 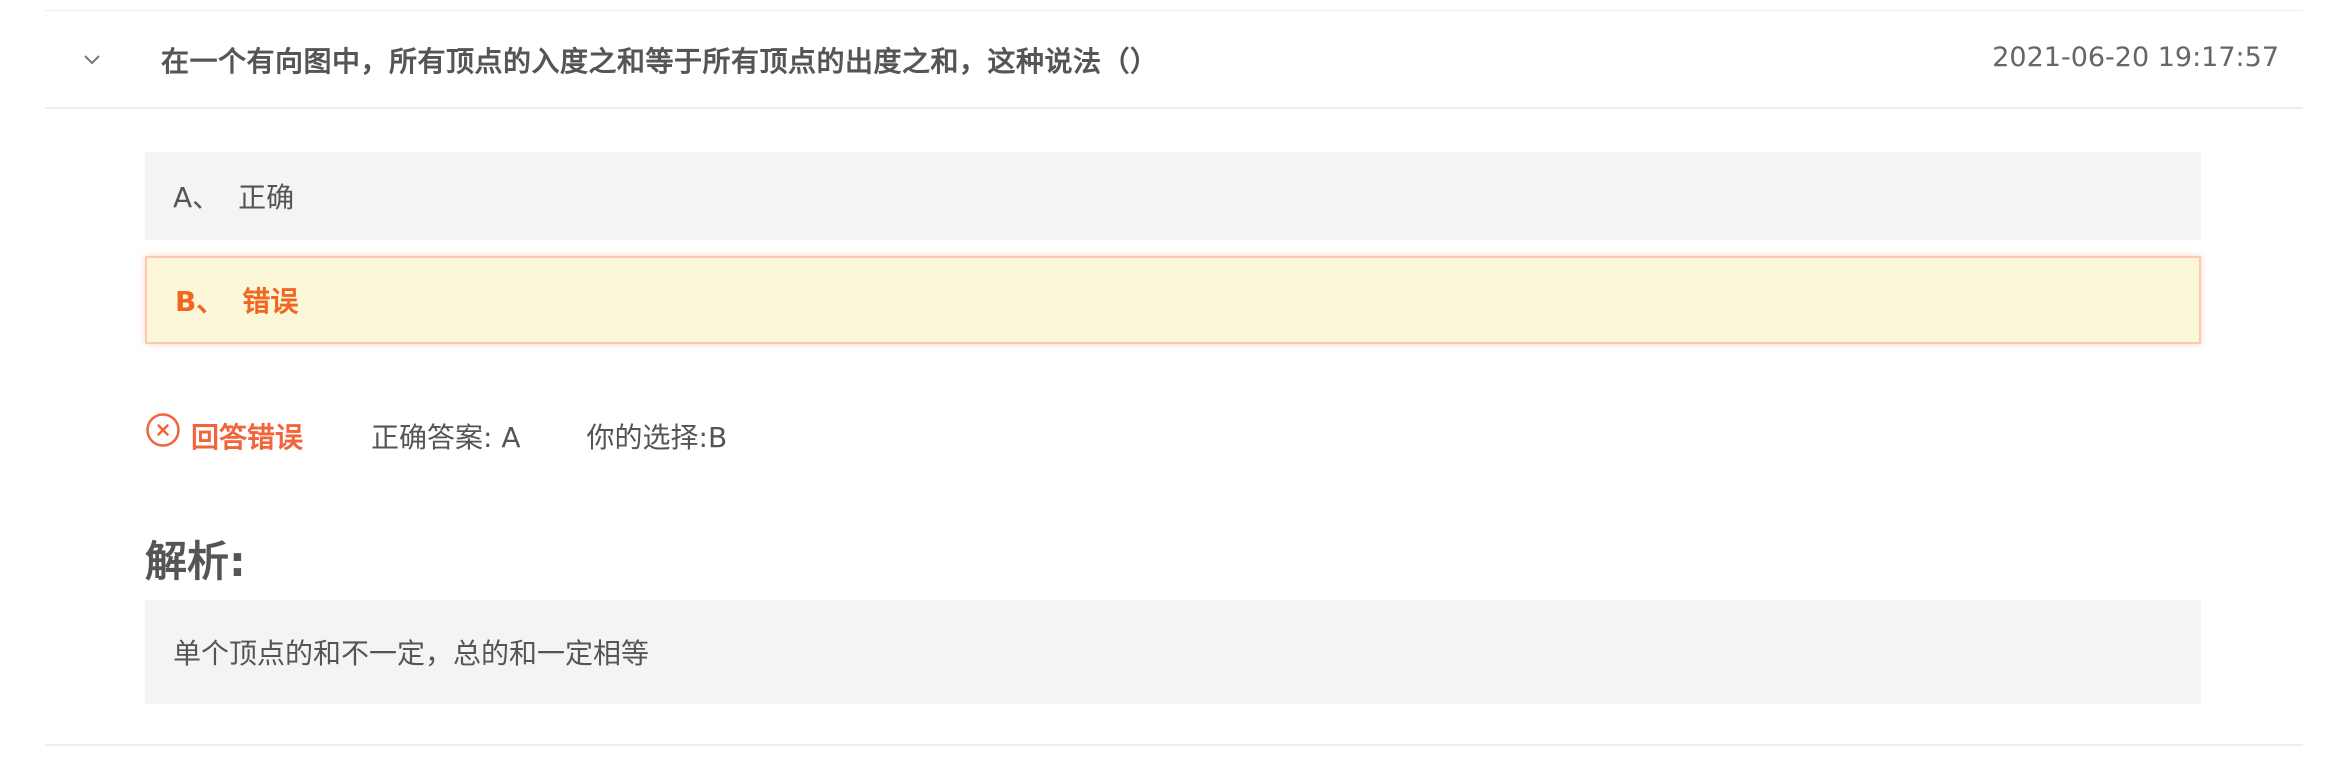 I want to click on option-a: A、 正确, so click(x=1173, y=196).